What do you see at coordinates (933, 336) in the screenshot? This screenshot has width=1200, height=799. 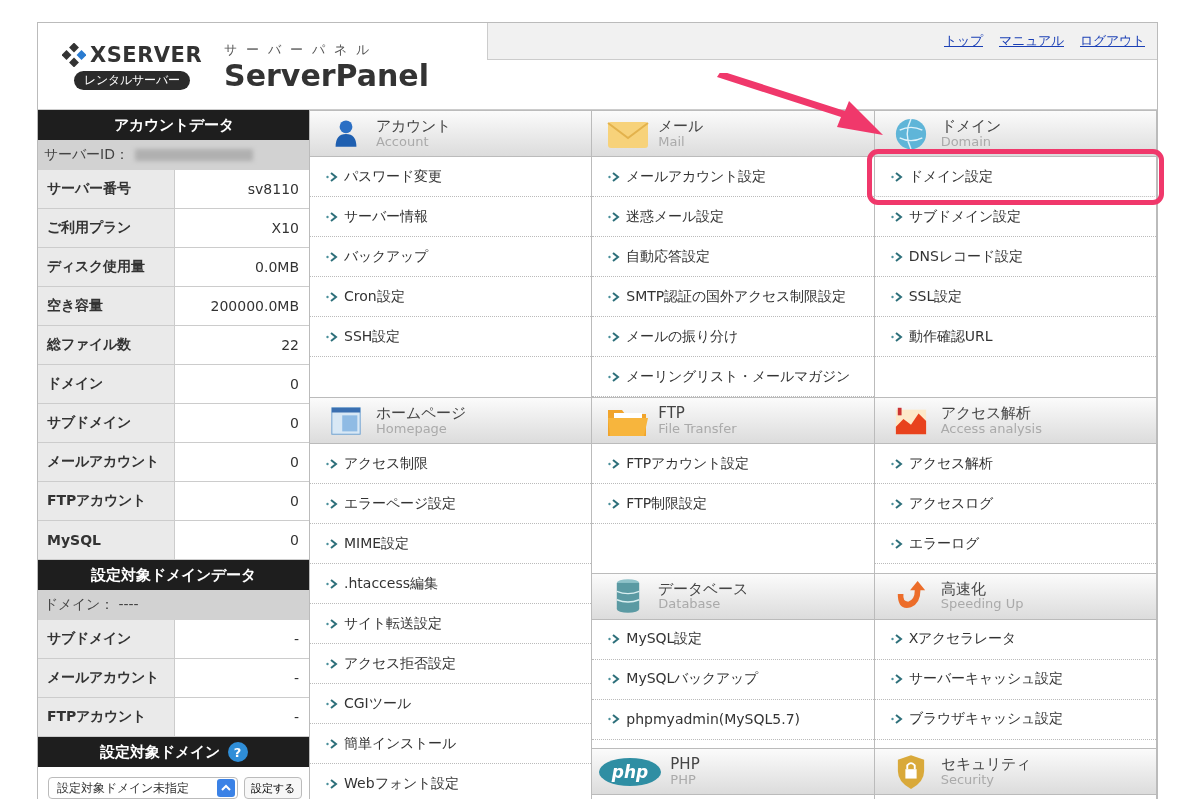 I see `menu-link: 動作確認URL` at bounding box center [933, 336].